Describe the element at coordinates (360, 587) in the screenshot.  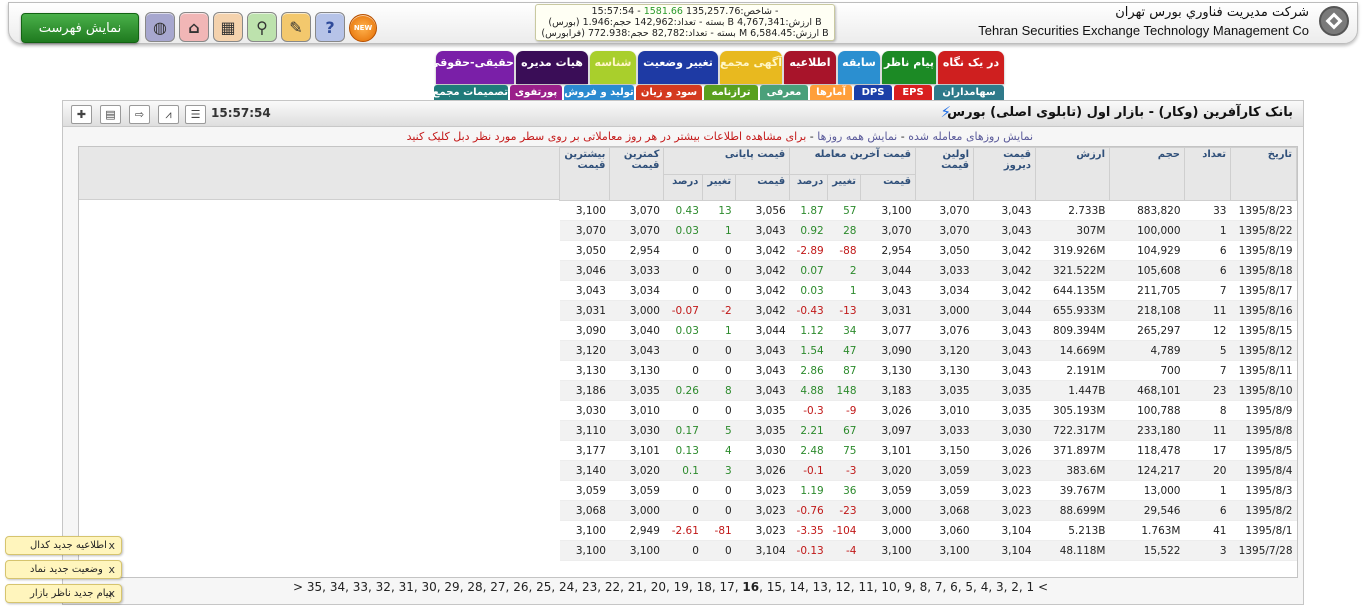
I see `pager-page: 33` at that location.